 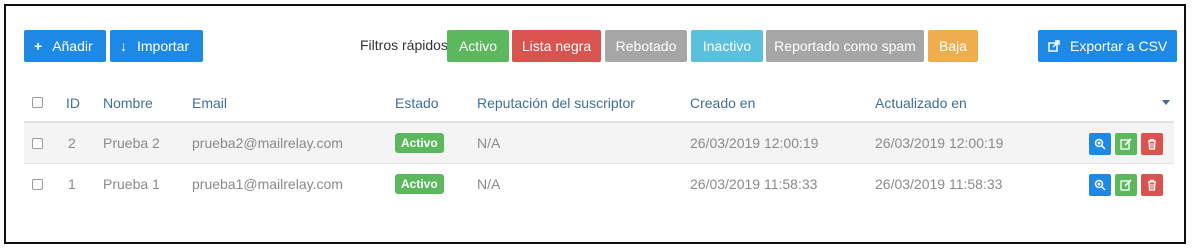 I want to click on filter-spam-button: Reportado como spam, so click(x=845, y=46).